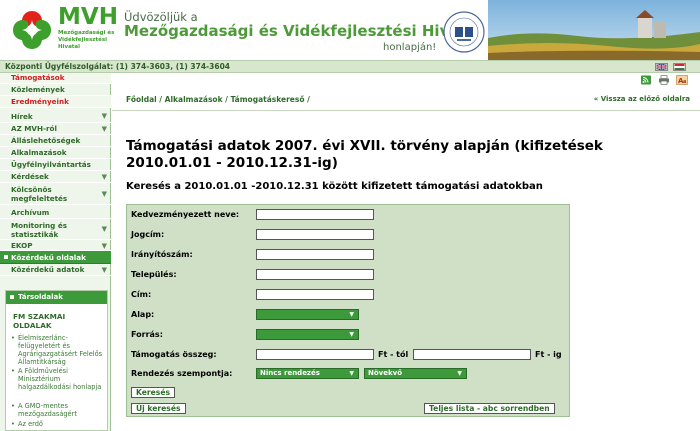  I want to click on telepules-input, so click(315, 274).